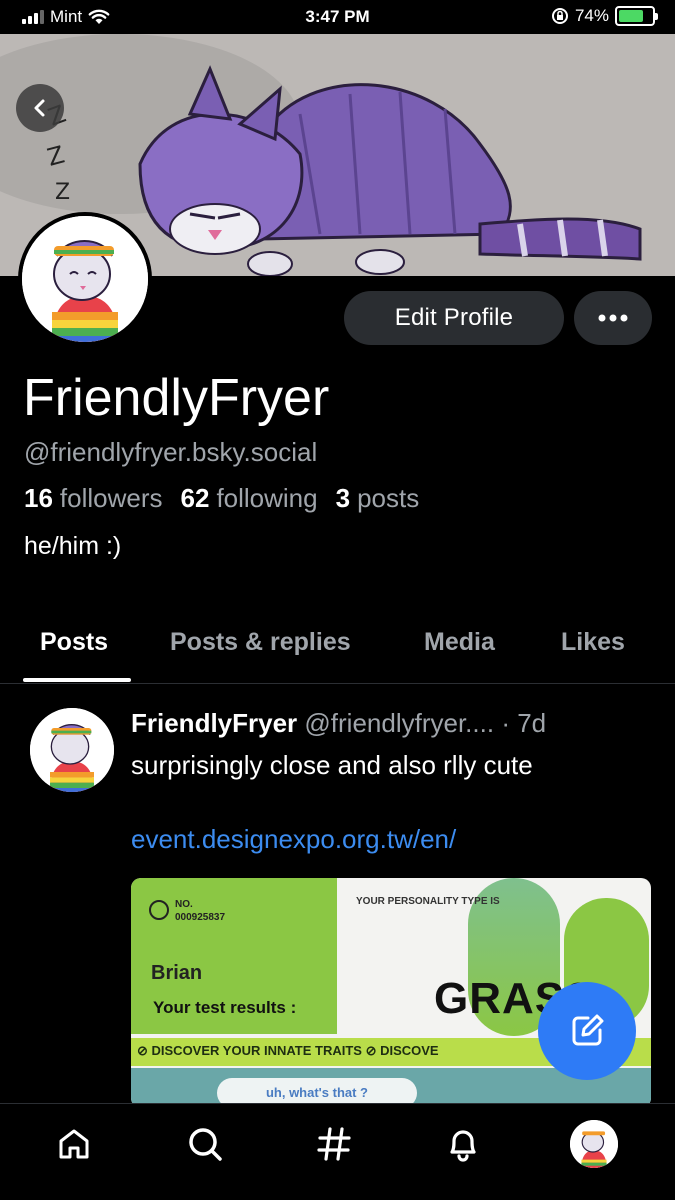 The image size is (675, 1200). Describe the element at coordinates (177, 973) in the screenshot. I see `image-name: Brian` at that location.